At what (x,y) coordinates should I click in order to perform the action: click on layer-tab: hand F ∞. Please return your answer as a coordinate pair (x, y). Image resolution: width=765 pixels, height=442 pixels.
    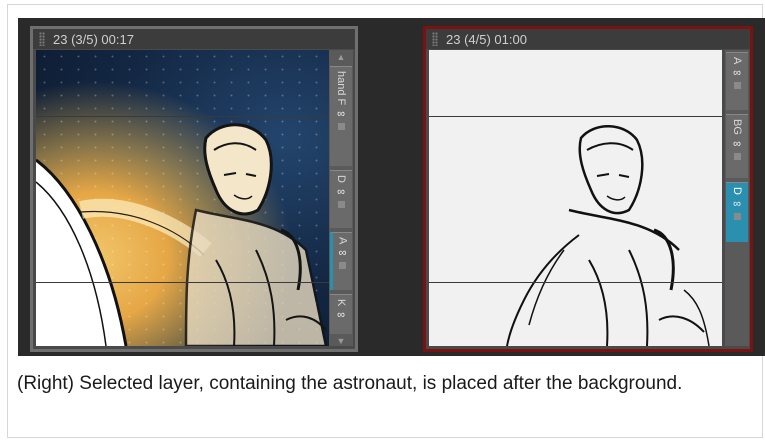
    Looking at the image, I should click on (341, 116).